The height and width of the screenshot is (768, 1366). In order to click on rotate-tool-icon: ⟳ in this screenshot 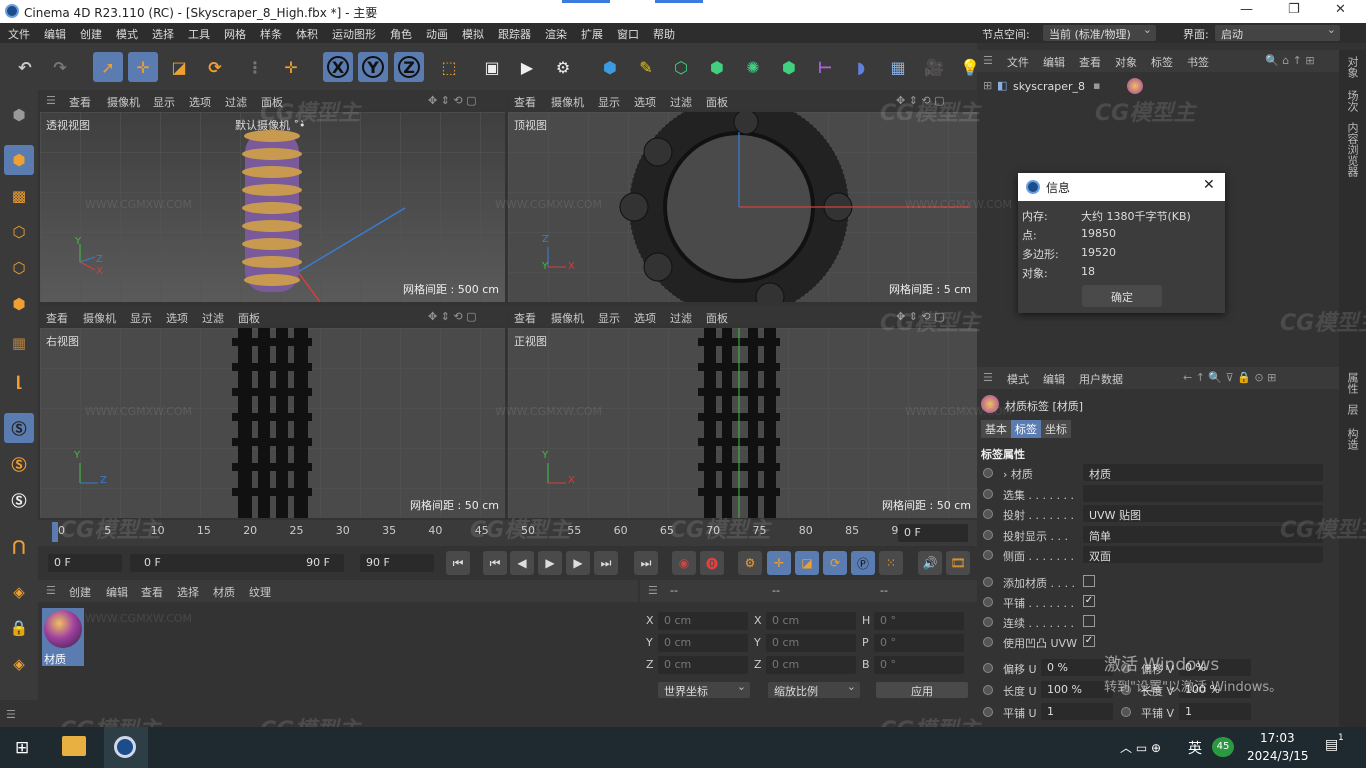, I will do `click(215, 67)`.